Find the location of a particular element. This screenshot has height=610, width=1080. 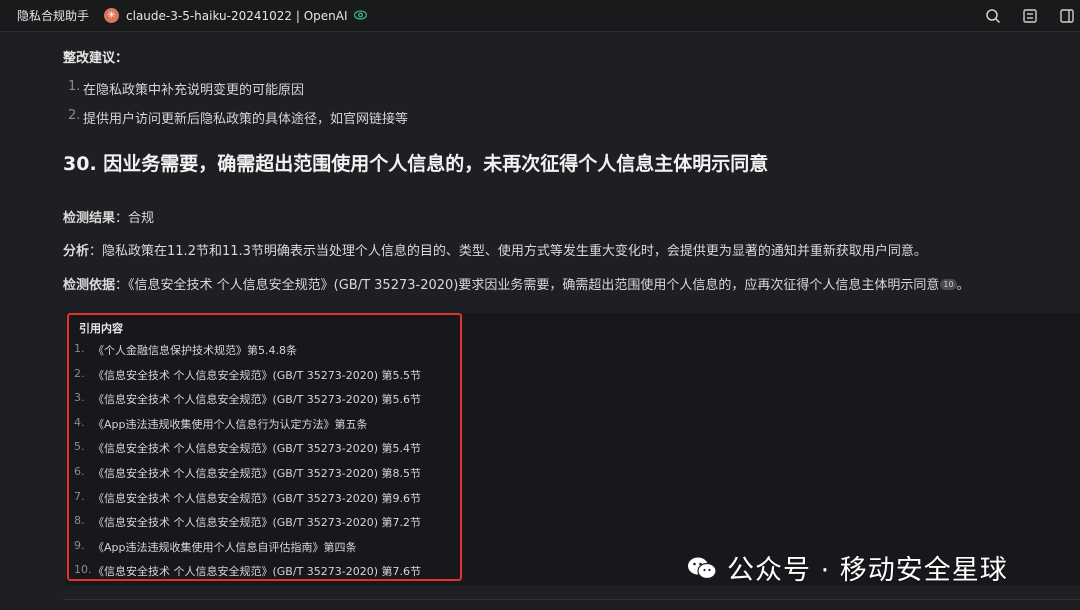

reference-item: 1. 《个人金融信息保护技术规范》第5.4.8条 is located at coordinates (247, 354).